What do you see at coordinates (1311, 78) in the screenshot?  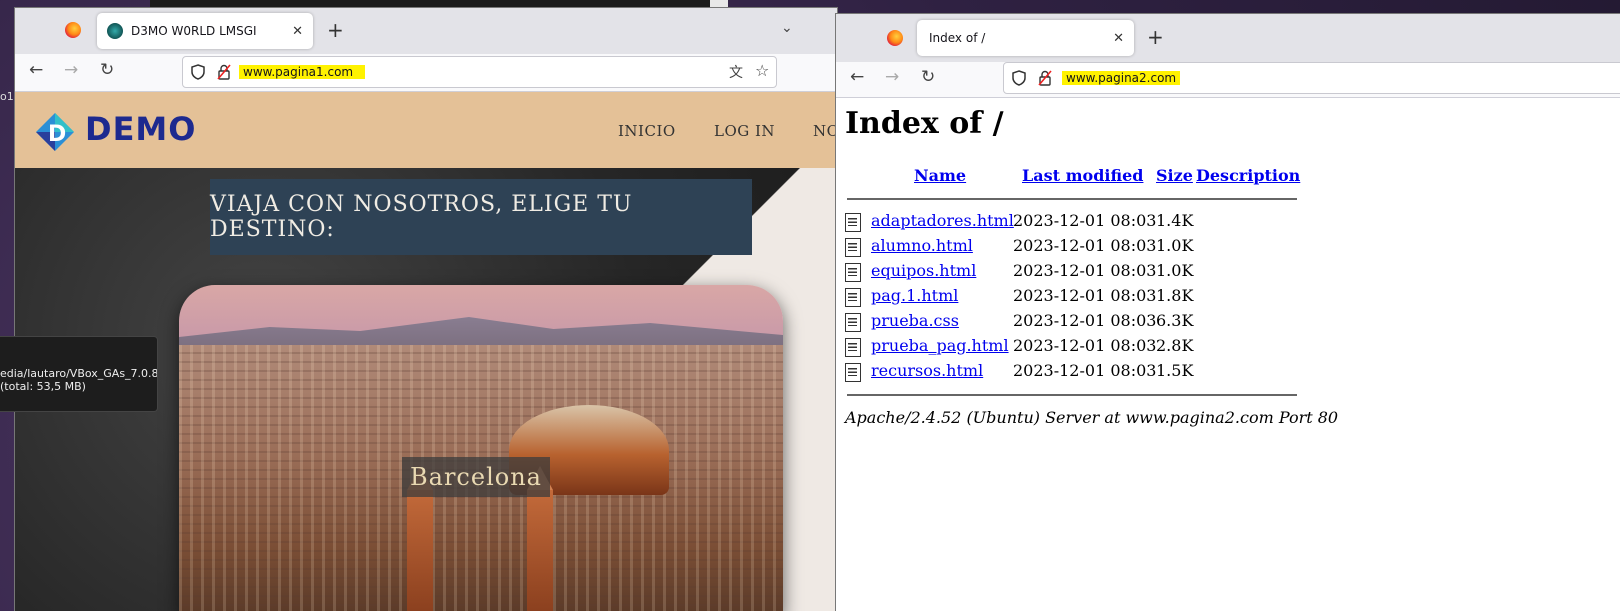 I see `address-bar: www.pagina2.com` at bounding box center [1311, 78].